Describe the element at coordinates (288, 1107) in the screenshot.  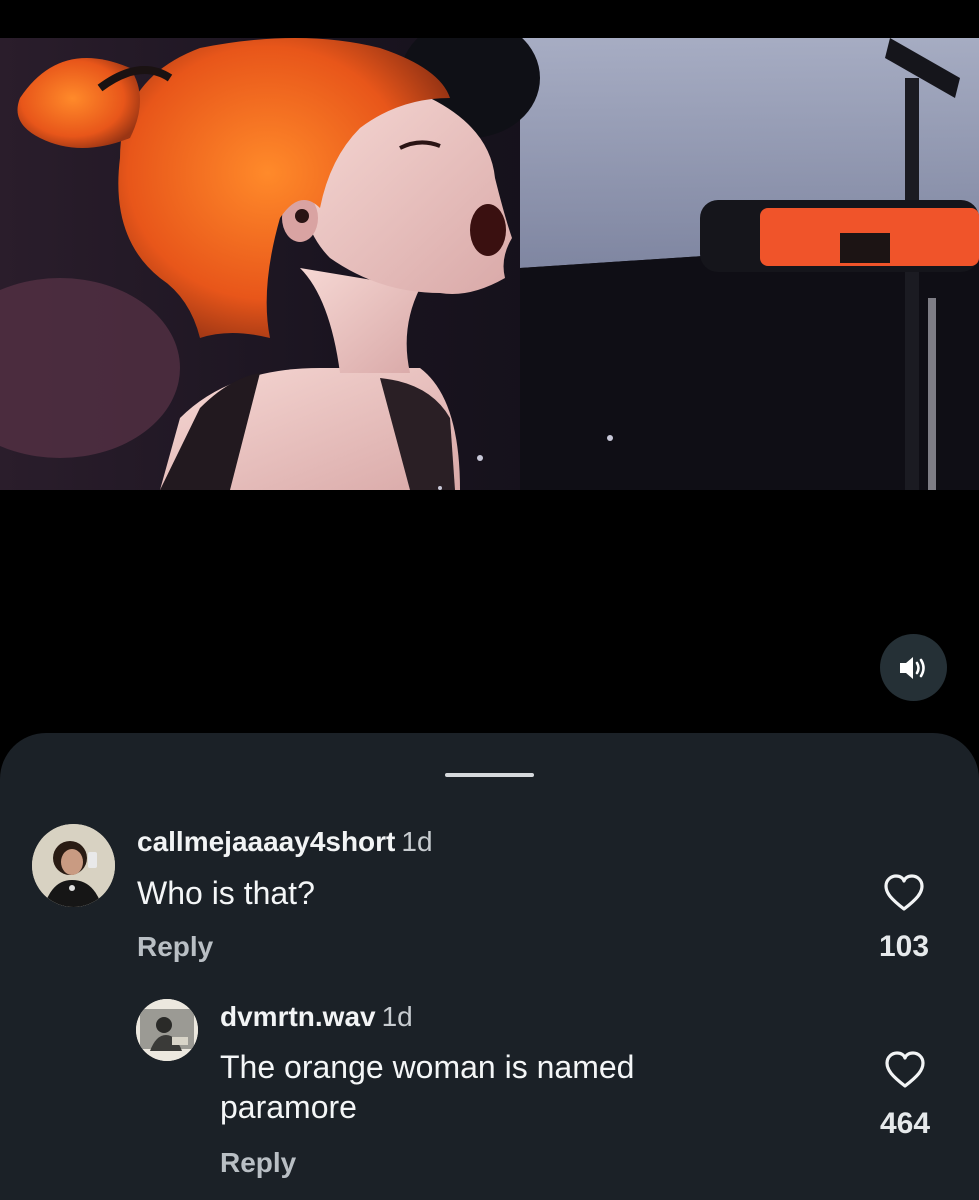
I see `comment-text-line: paramore` at that location.